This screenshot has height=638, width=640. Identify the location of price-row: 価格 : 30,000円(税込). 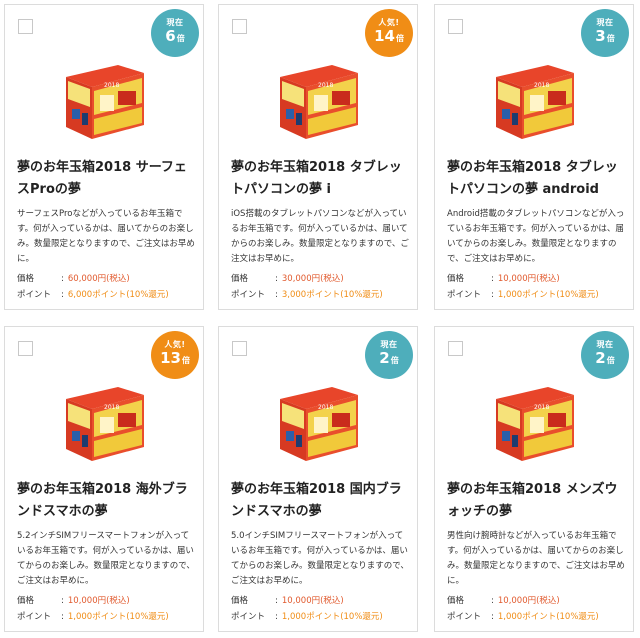
(287, 279).